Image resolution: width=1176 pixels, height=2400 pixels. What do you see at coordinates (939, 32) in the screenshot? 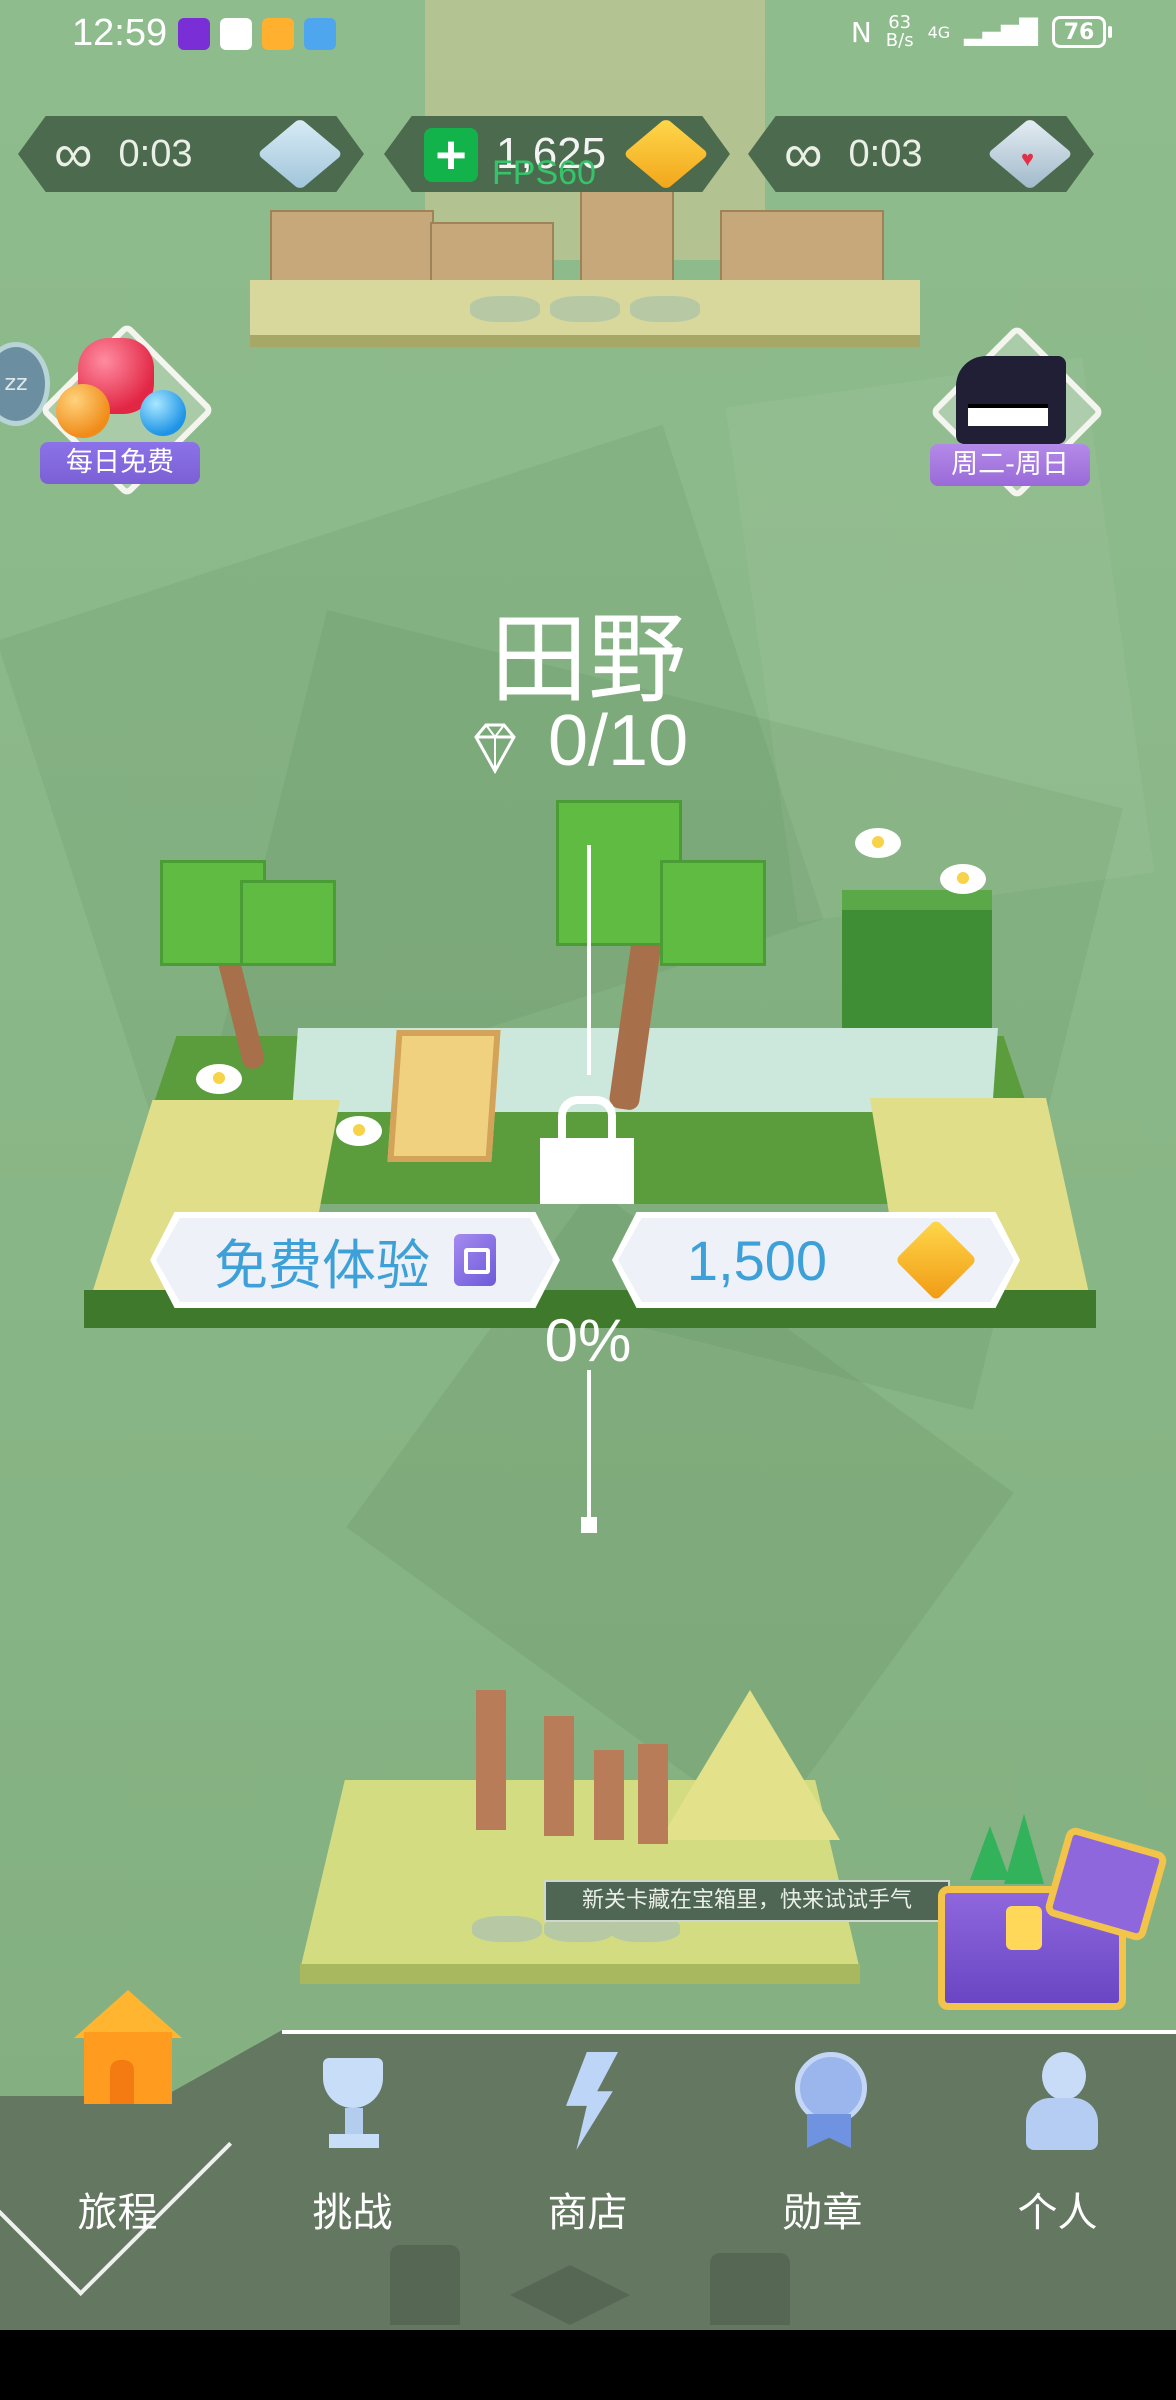
I see `network-type: 4G` at bounding box center [939, 32].